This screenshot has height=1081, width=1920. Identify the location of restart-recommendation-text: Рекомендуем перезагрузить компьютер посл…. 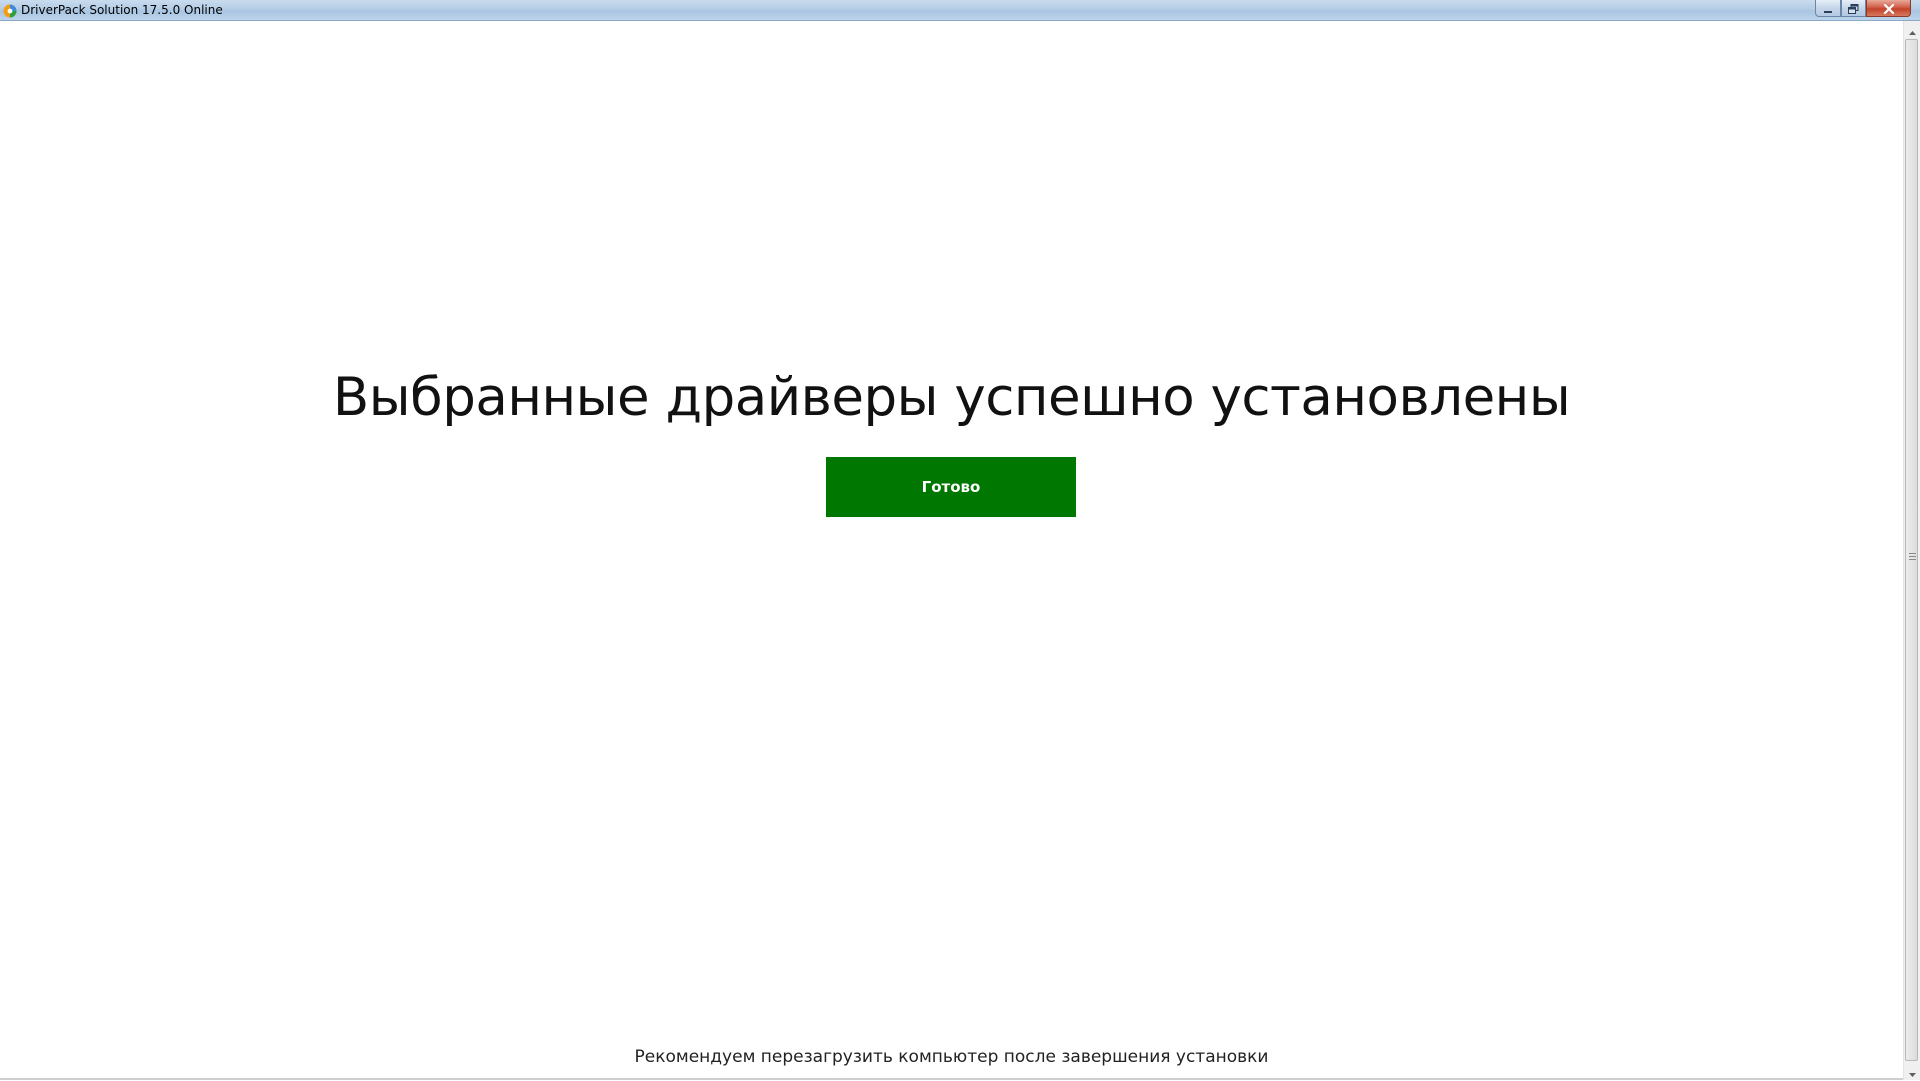
(951, 1057).